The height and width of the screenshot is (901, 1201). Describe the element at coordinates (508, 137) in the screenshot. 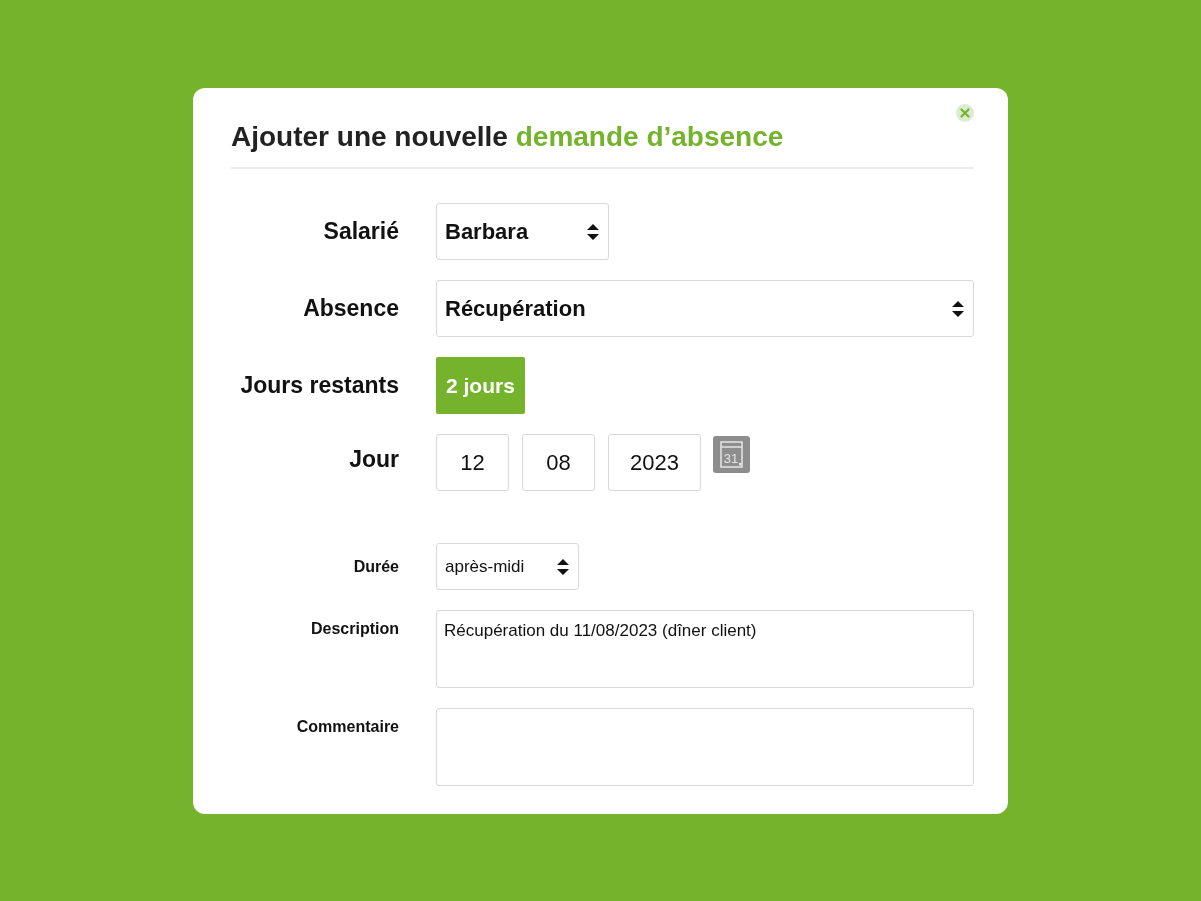

I see `dialog-title: Ajouter une nouvelle demande d’absence` at that location.